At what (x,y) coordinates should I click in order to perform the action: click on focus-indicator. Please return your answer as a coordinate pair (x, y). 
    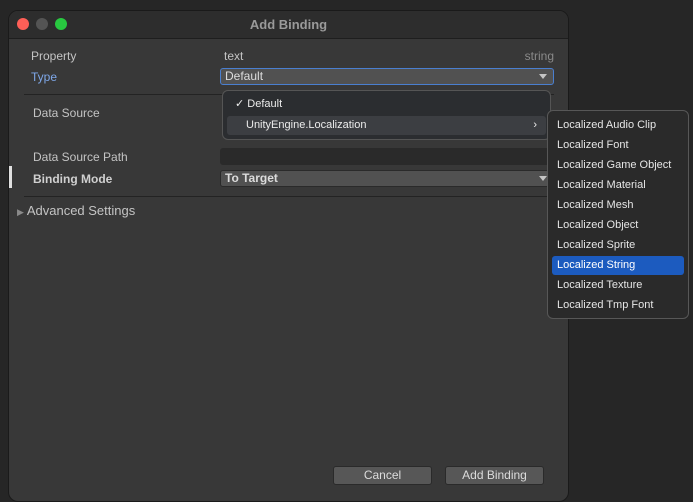
    Looking at the image, I should click on (10, 177).